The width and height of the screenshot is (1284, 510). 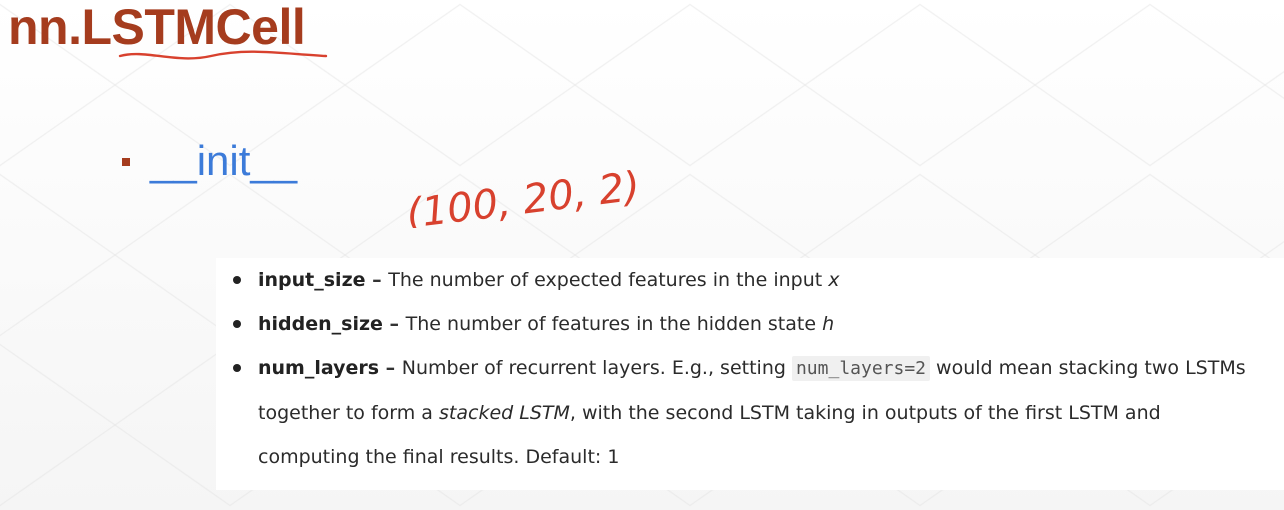 I want to click on square-bullet-icon, so click(x=126, y=162).